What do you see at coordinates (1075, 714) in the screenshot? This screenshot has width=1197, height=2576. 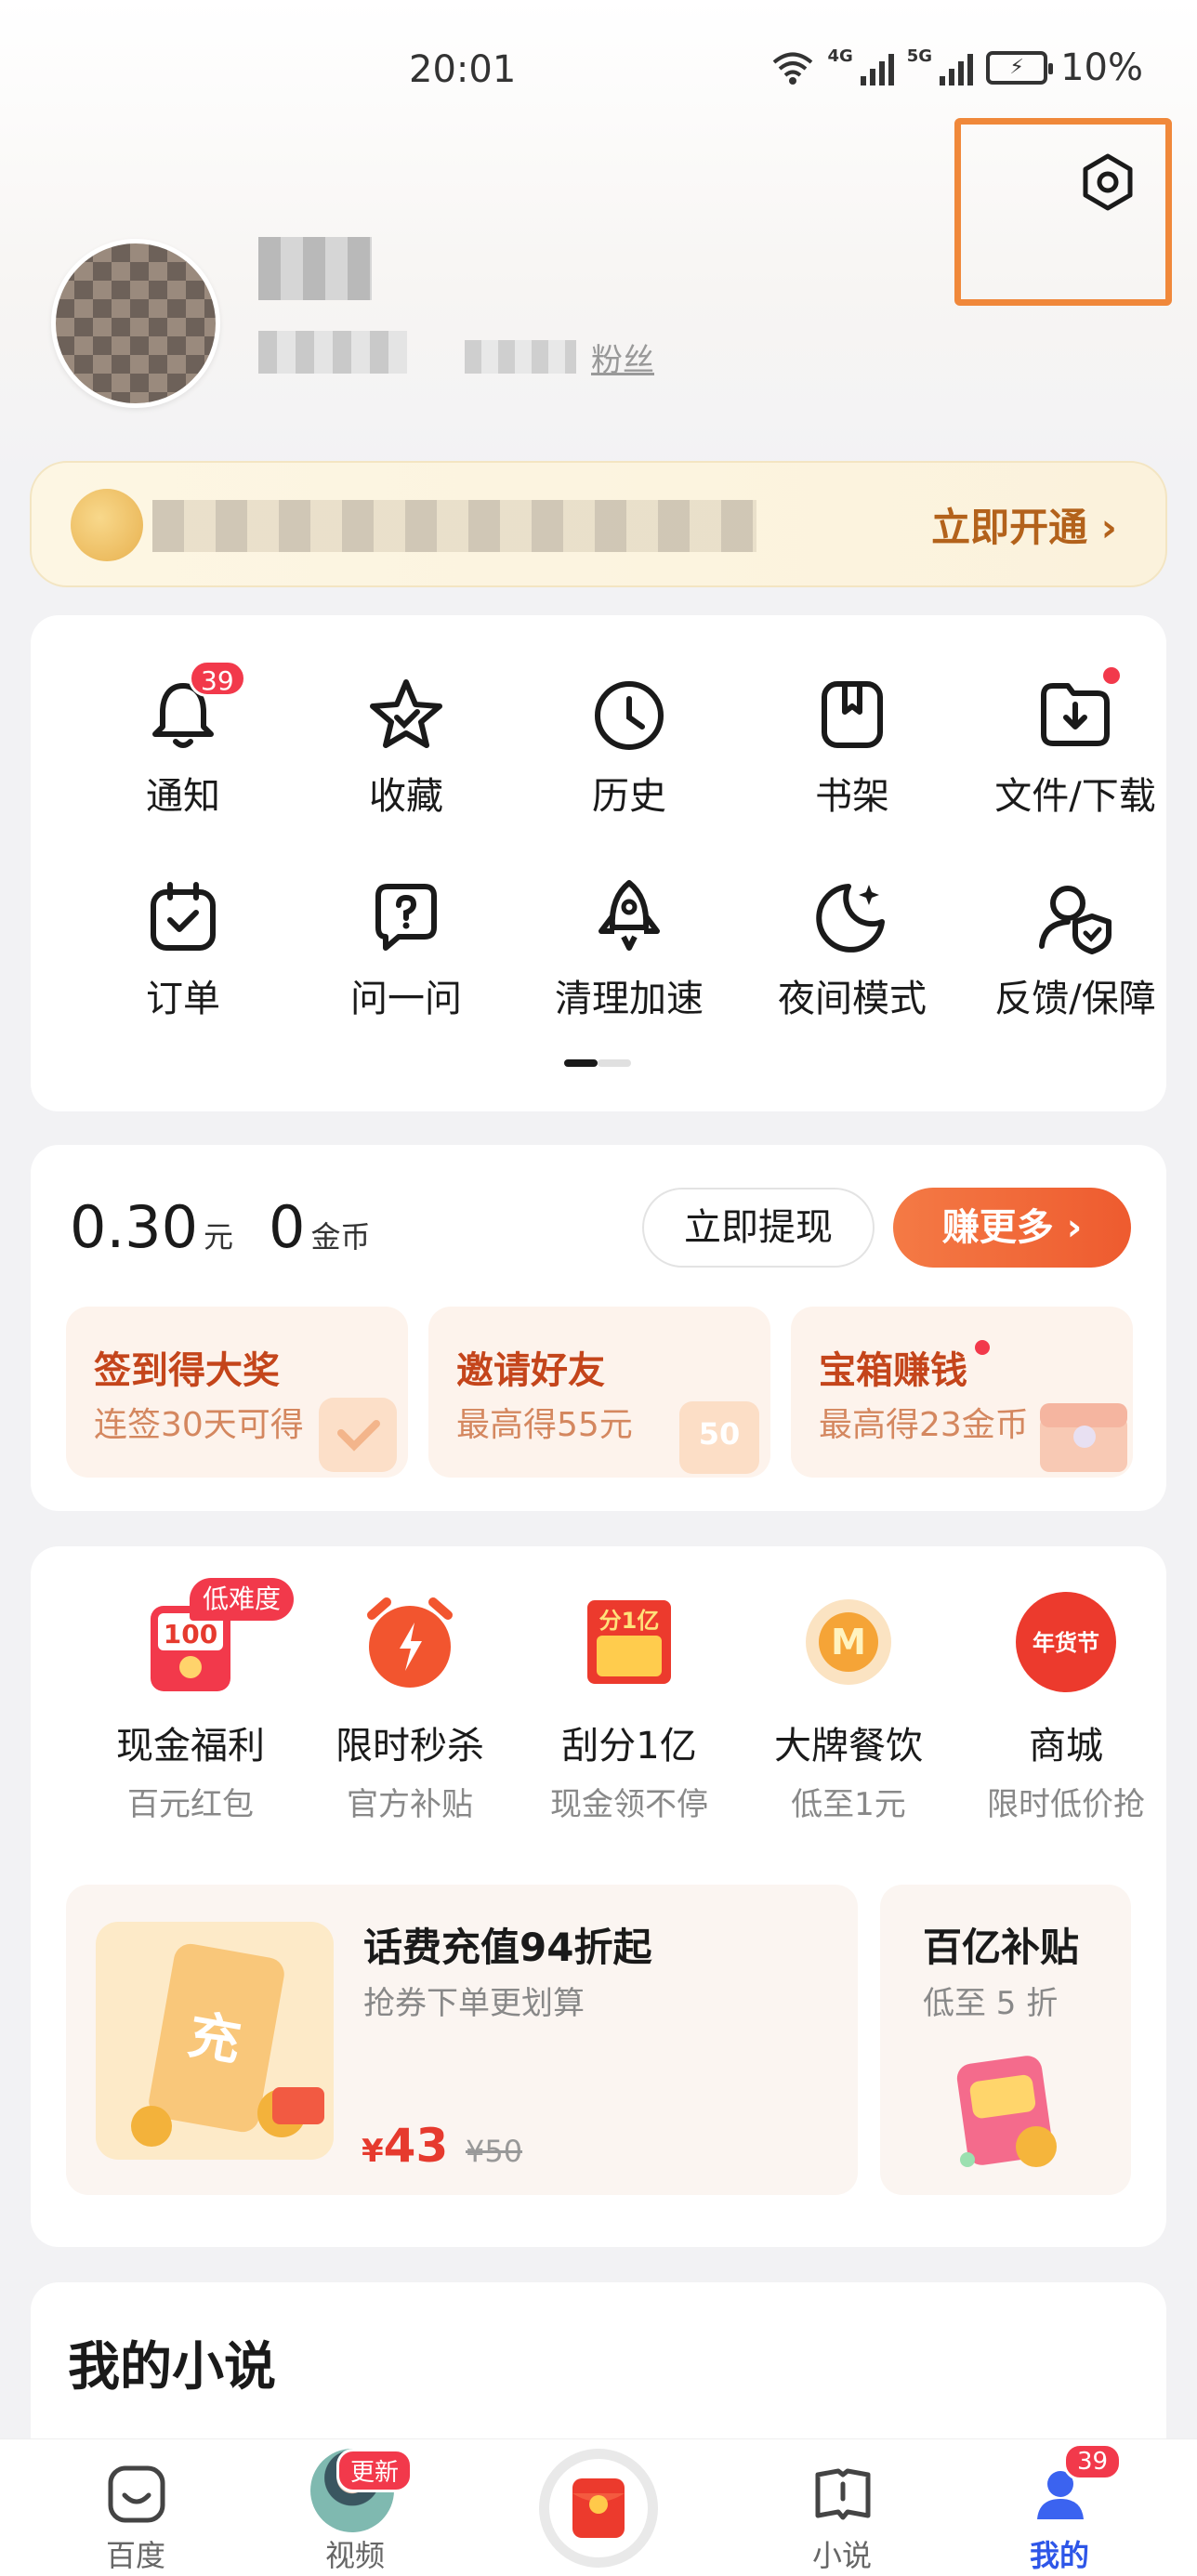 I see `download-icon` at bounding box center [1075, 714].